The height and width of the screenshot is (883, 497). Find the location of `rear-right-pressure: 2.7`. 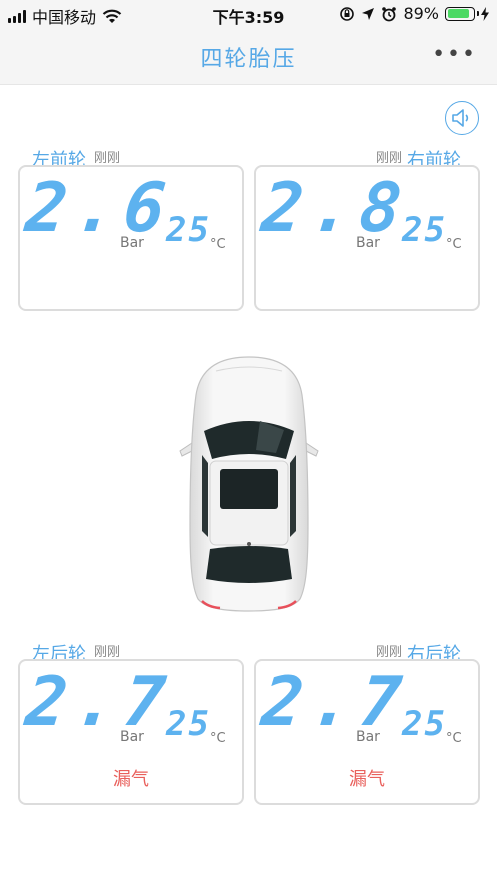

rear-right-pressure: 2.7 is located at coordinates (335, 702).